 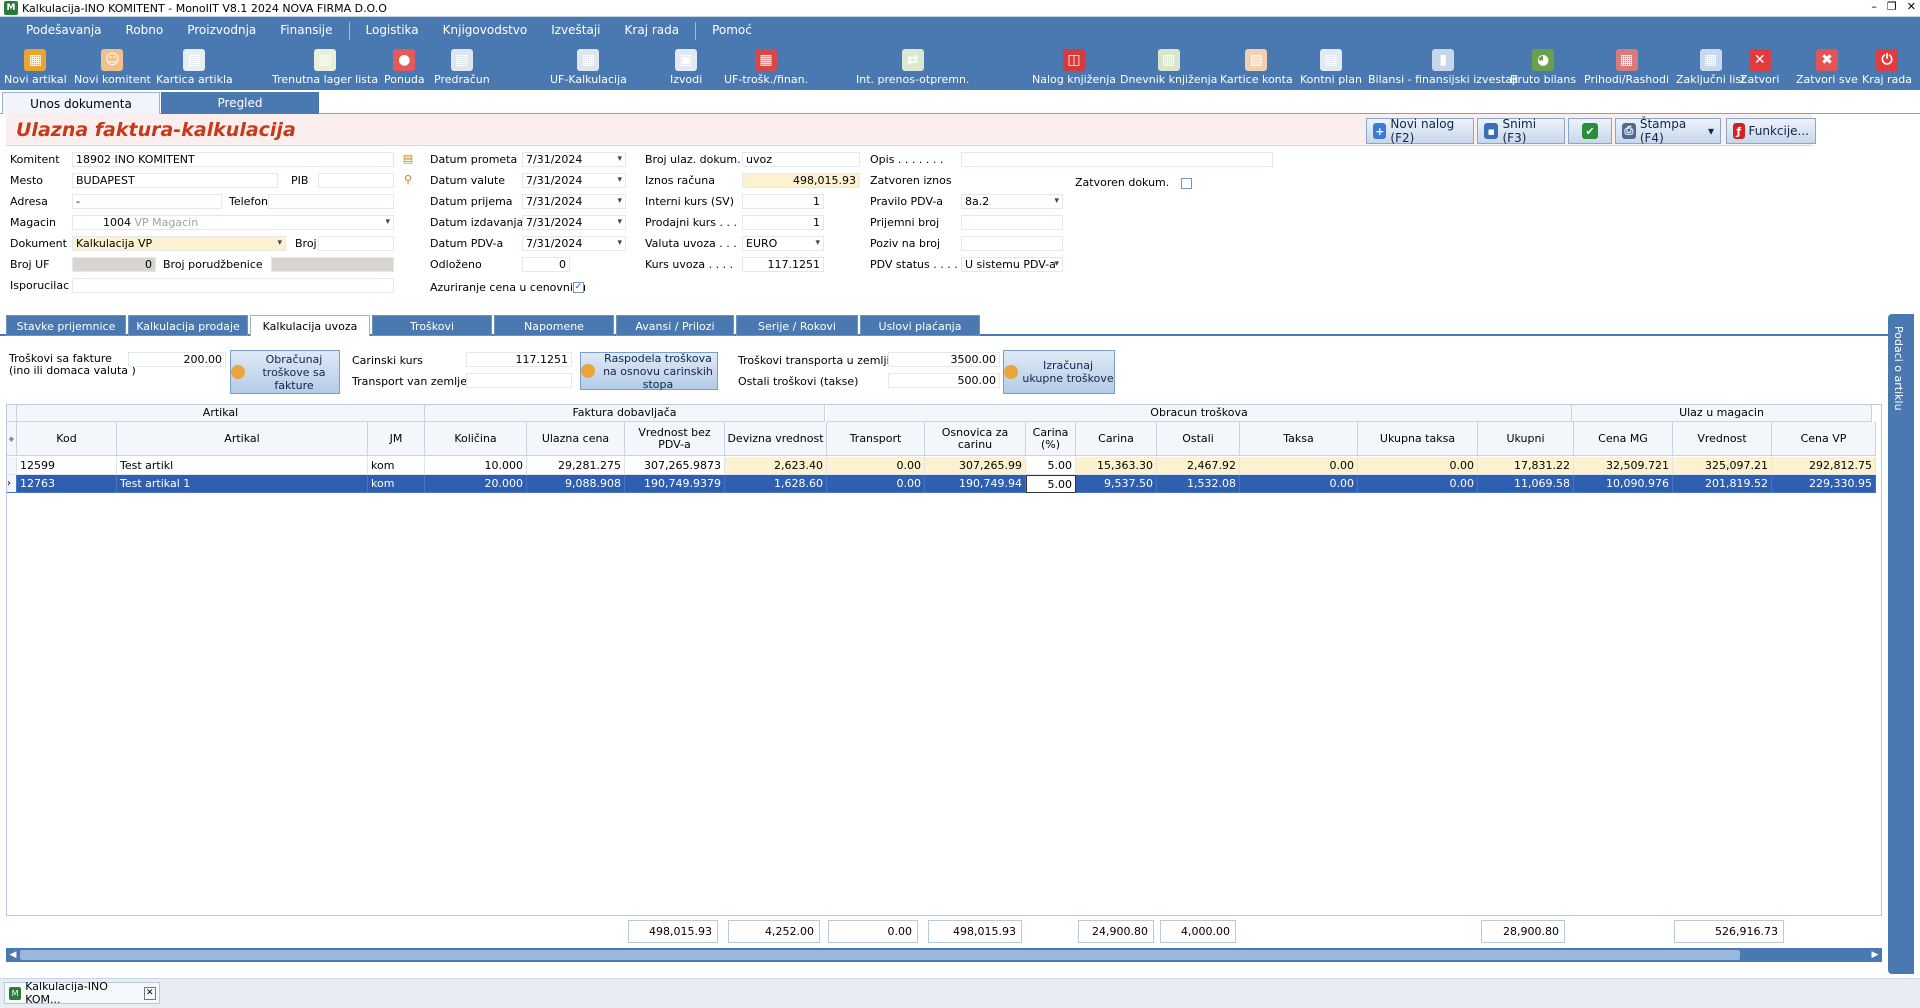 I want to click on broj-ulaz-field: uvoz, so click(x=801, y=159).